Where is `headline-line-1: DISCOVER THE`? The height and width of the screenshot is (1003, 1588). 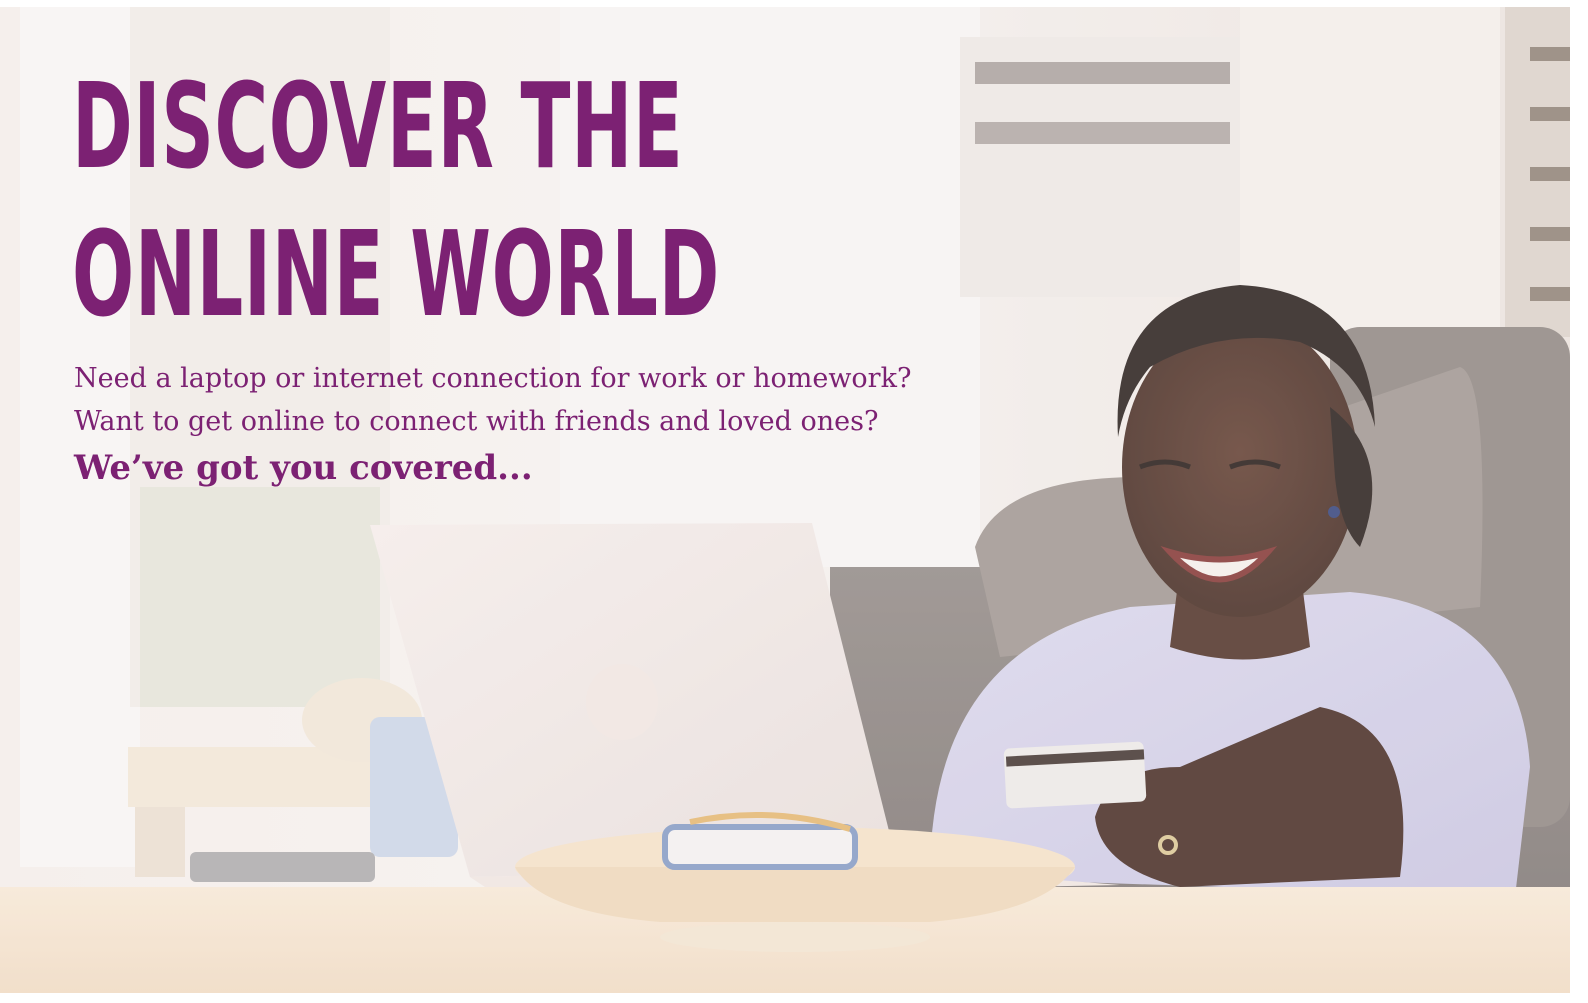
headline-line-1: DISCOVER THE is located at coordinates (378, 126).